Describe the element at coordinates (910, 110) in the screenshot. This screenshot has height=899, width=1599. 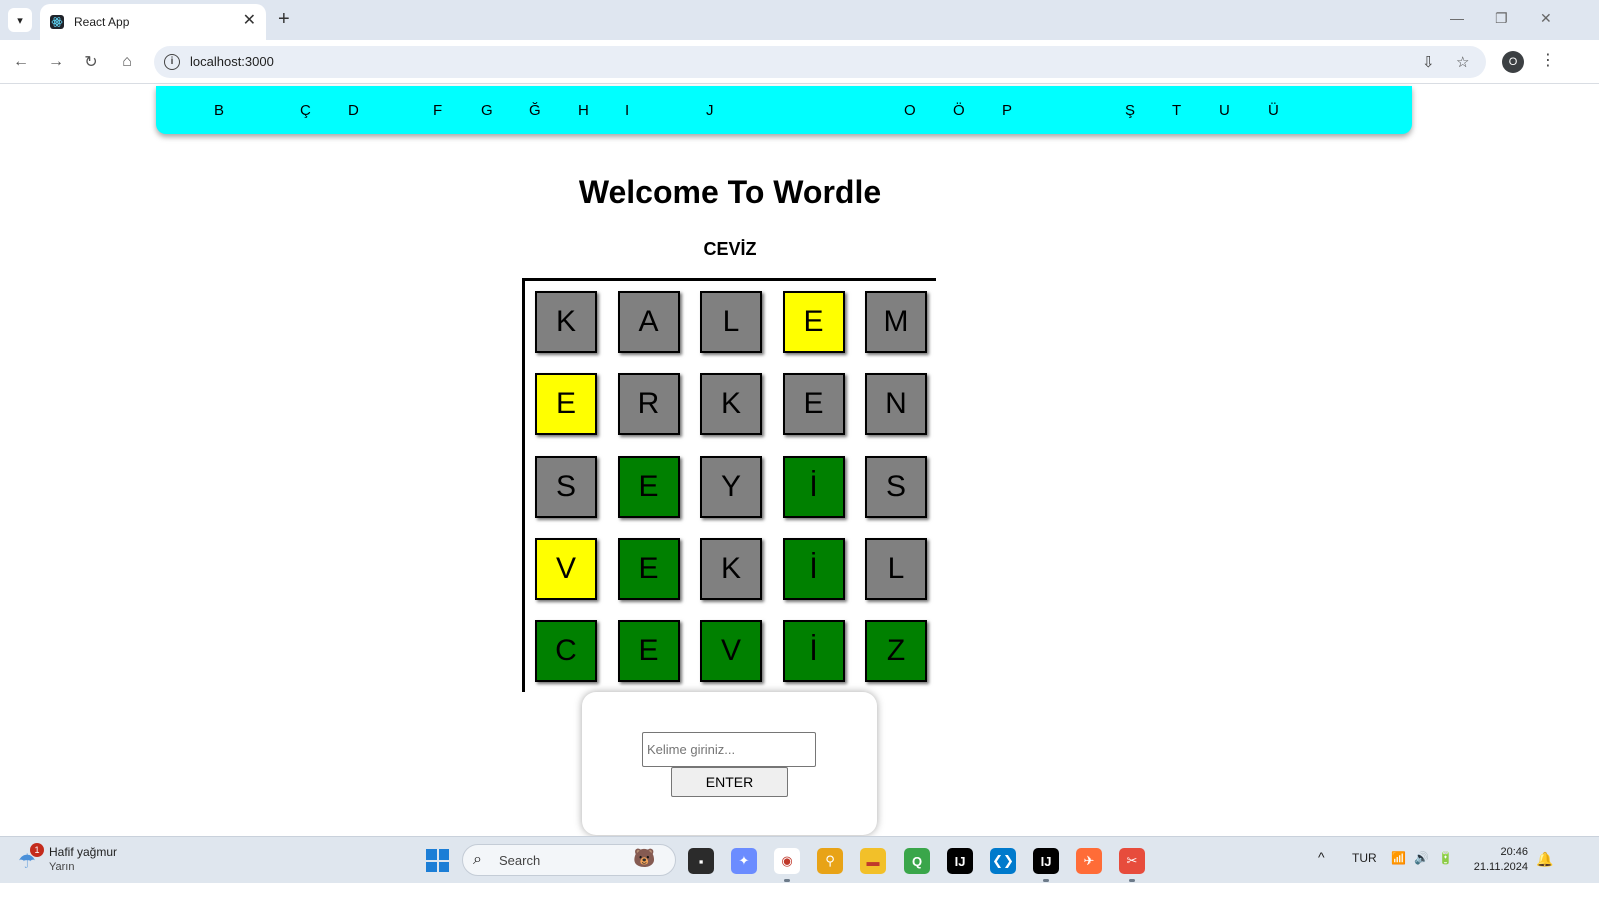
I see `remaining-letter: O` at that location.